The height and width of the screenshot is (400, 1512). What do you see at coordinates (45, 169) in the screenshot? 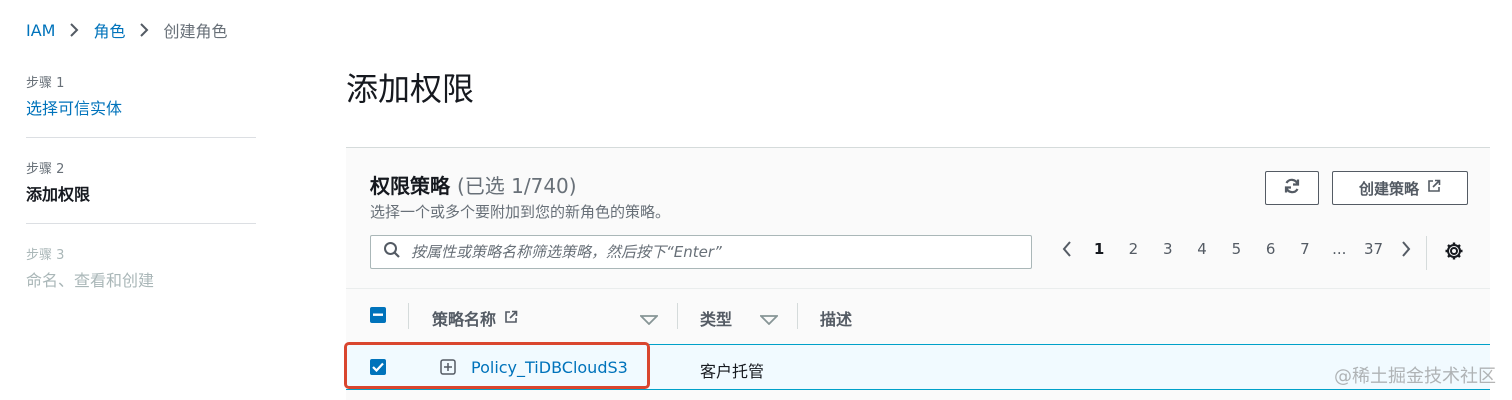
I see `step-number: 步骤 2` at bounding box center [45, 169].